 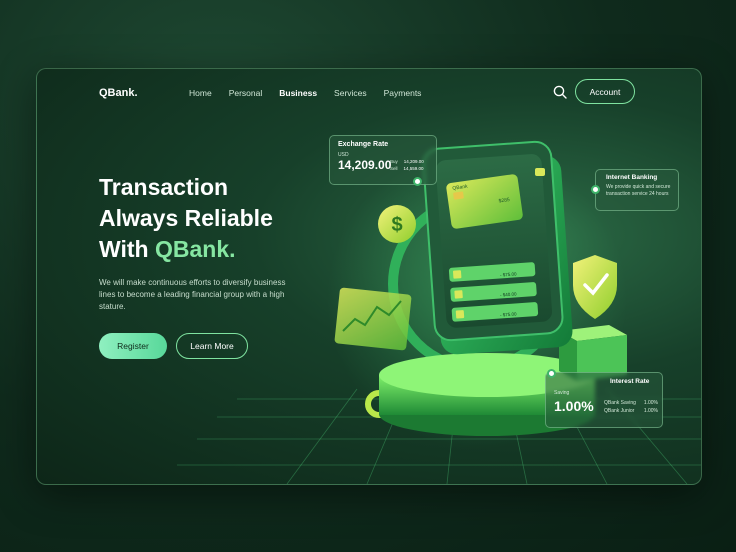 I want to click on rate-name: QBank Saving, so click(x=620, y=403).